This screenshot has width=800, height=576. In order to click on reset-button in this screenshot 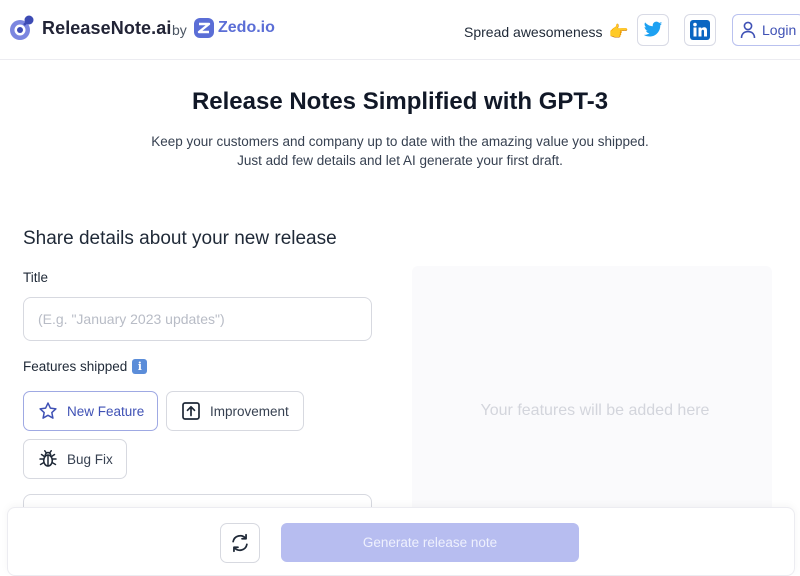, I will do `click(240, 543)`.